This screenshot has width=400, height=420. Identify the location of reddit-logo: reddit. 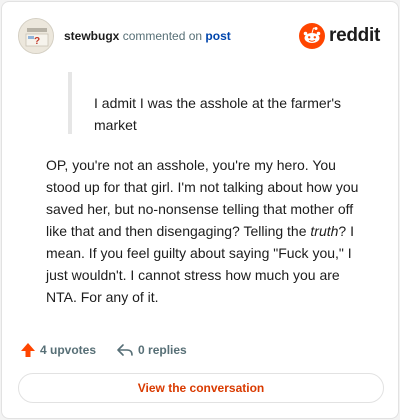
(339, 36).